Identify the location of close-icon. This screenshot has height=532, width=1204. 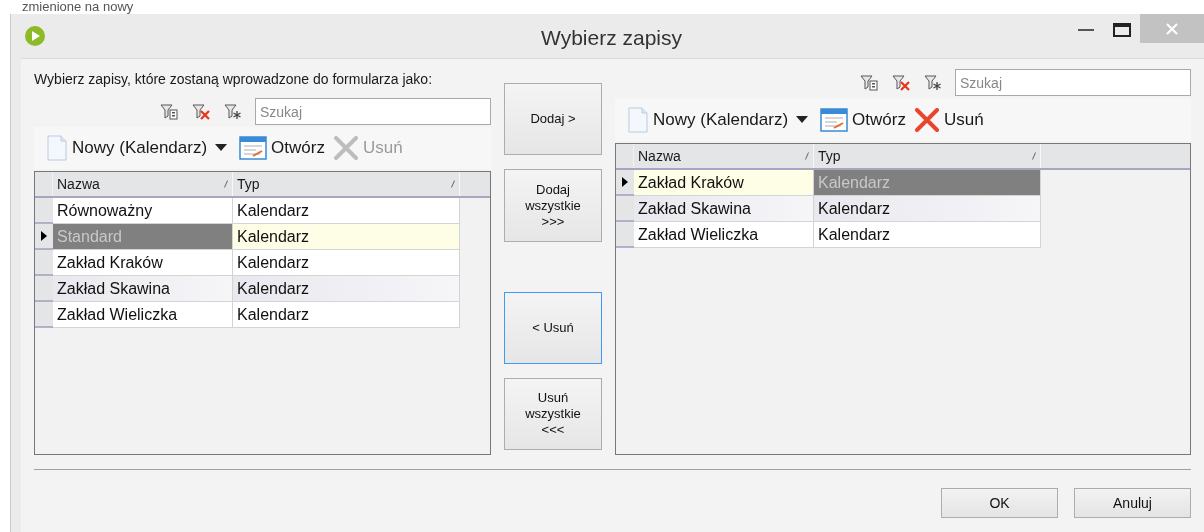
(1172, 28).